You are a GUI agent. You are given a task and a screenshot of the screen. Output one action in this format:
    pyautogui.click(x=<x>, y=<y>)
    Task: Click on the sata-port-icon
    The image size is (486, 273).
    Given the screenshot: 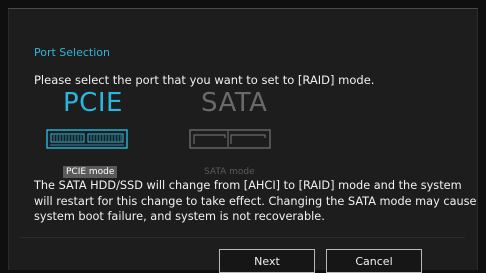 What is the action you would take?
    pyautogui.click(x=230, y=139)
    